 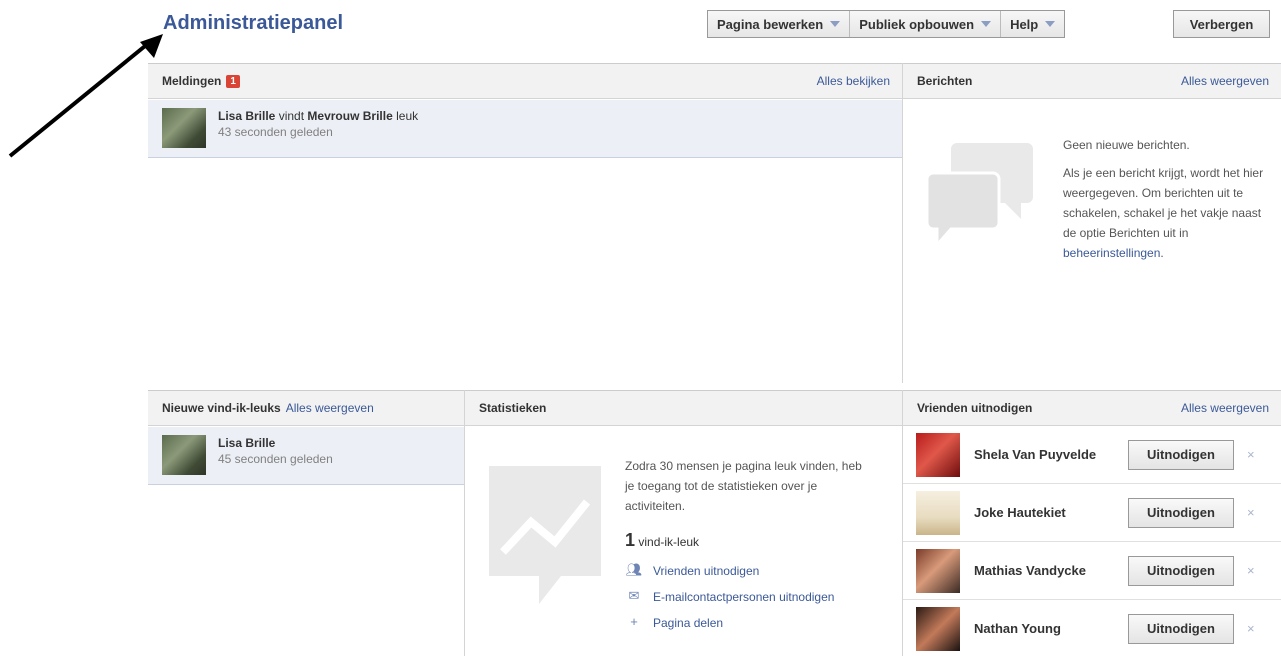 What do you see at coordinates (683, 408) in the screenshot?
I see `insights-header: Statistieken` at bounding box center [683, 408].